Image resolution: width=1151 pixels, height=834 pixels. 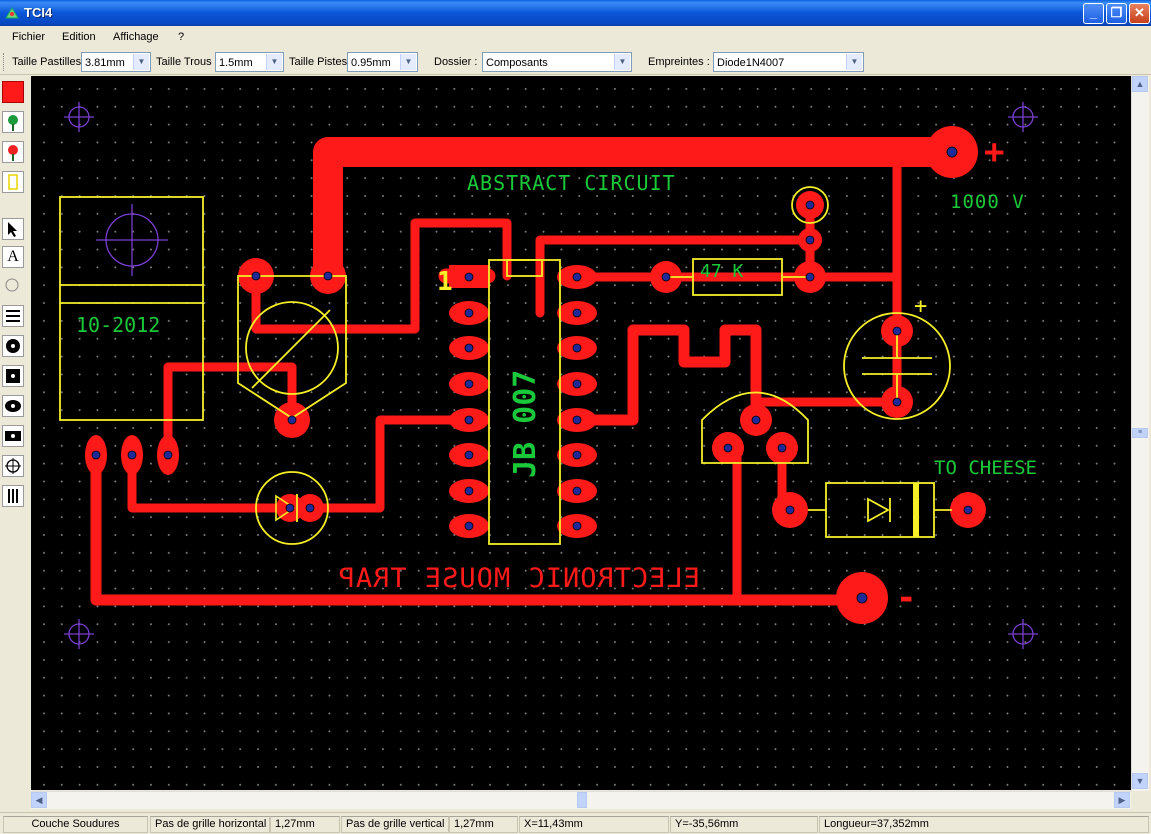 What do you see at coordinates (13, 257) in the screenshot?
I see `text-icon: A` at bounding box center [13, 257].